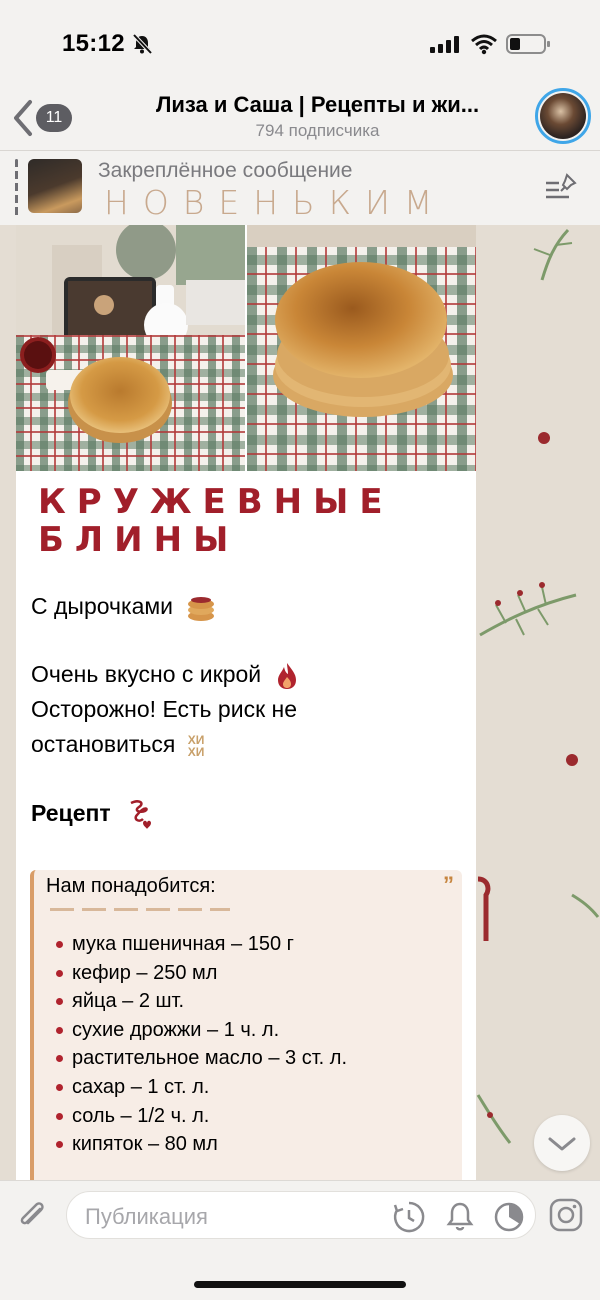 The image size is (600, 1300). I want to click on pinned-text: НОВЕНЬКИМ, so click(275, 202).